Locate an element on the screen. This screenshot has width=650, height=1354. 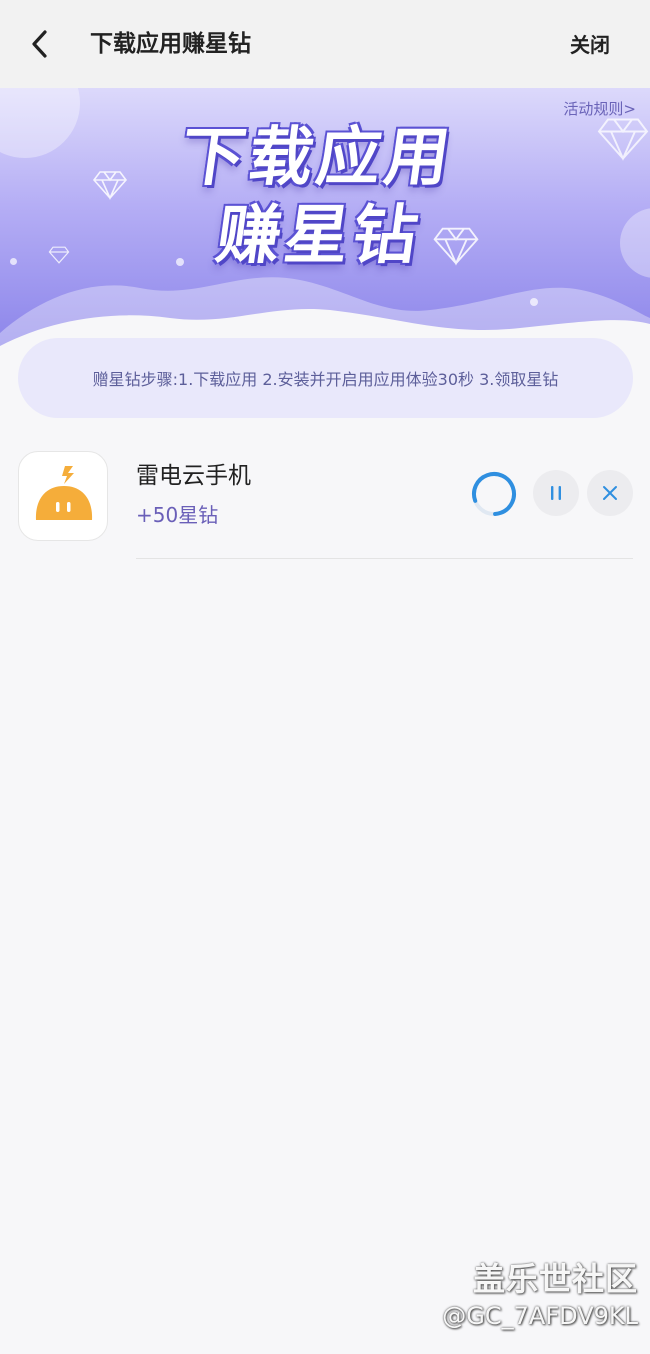
back-button is located at coordinates (40, 44).